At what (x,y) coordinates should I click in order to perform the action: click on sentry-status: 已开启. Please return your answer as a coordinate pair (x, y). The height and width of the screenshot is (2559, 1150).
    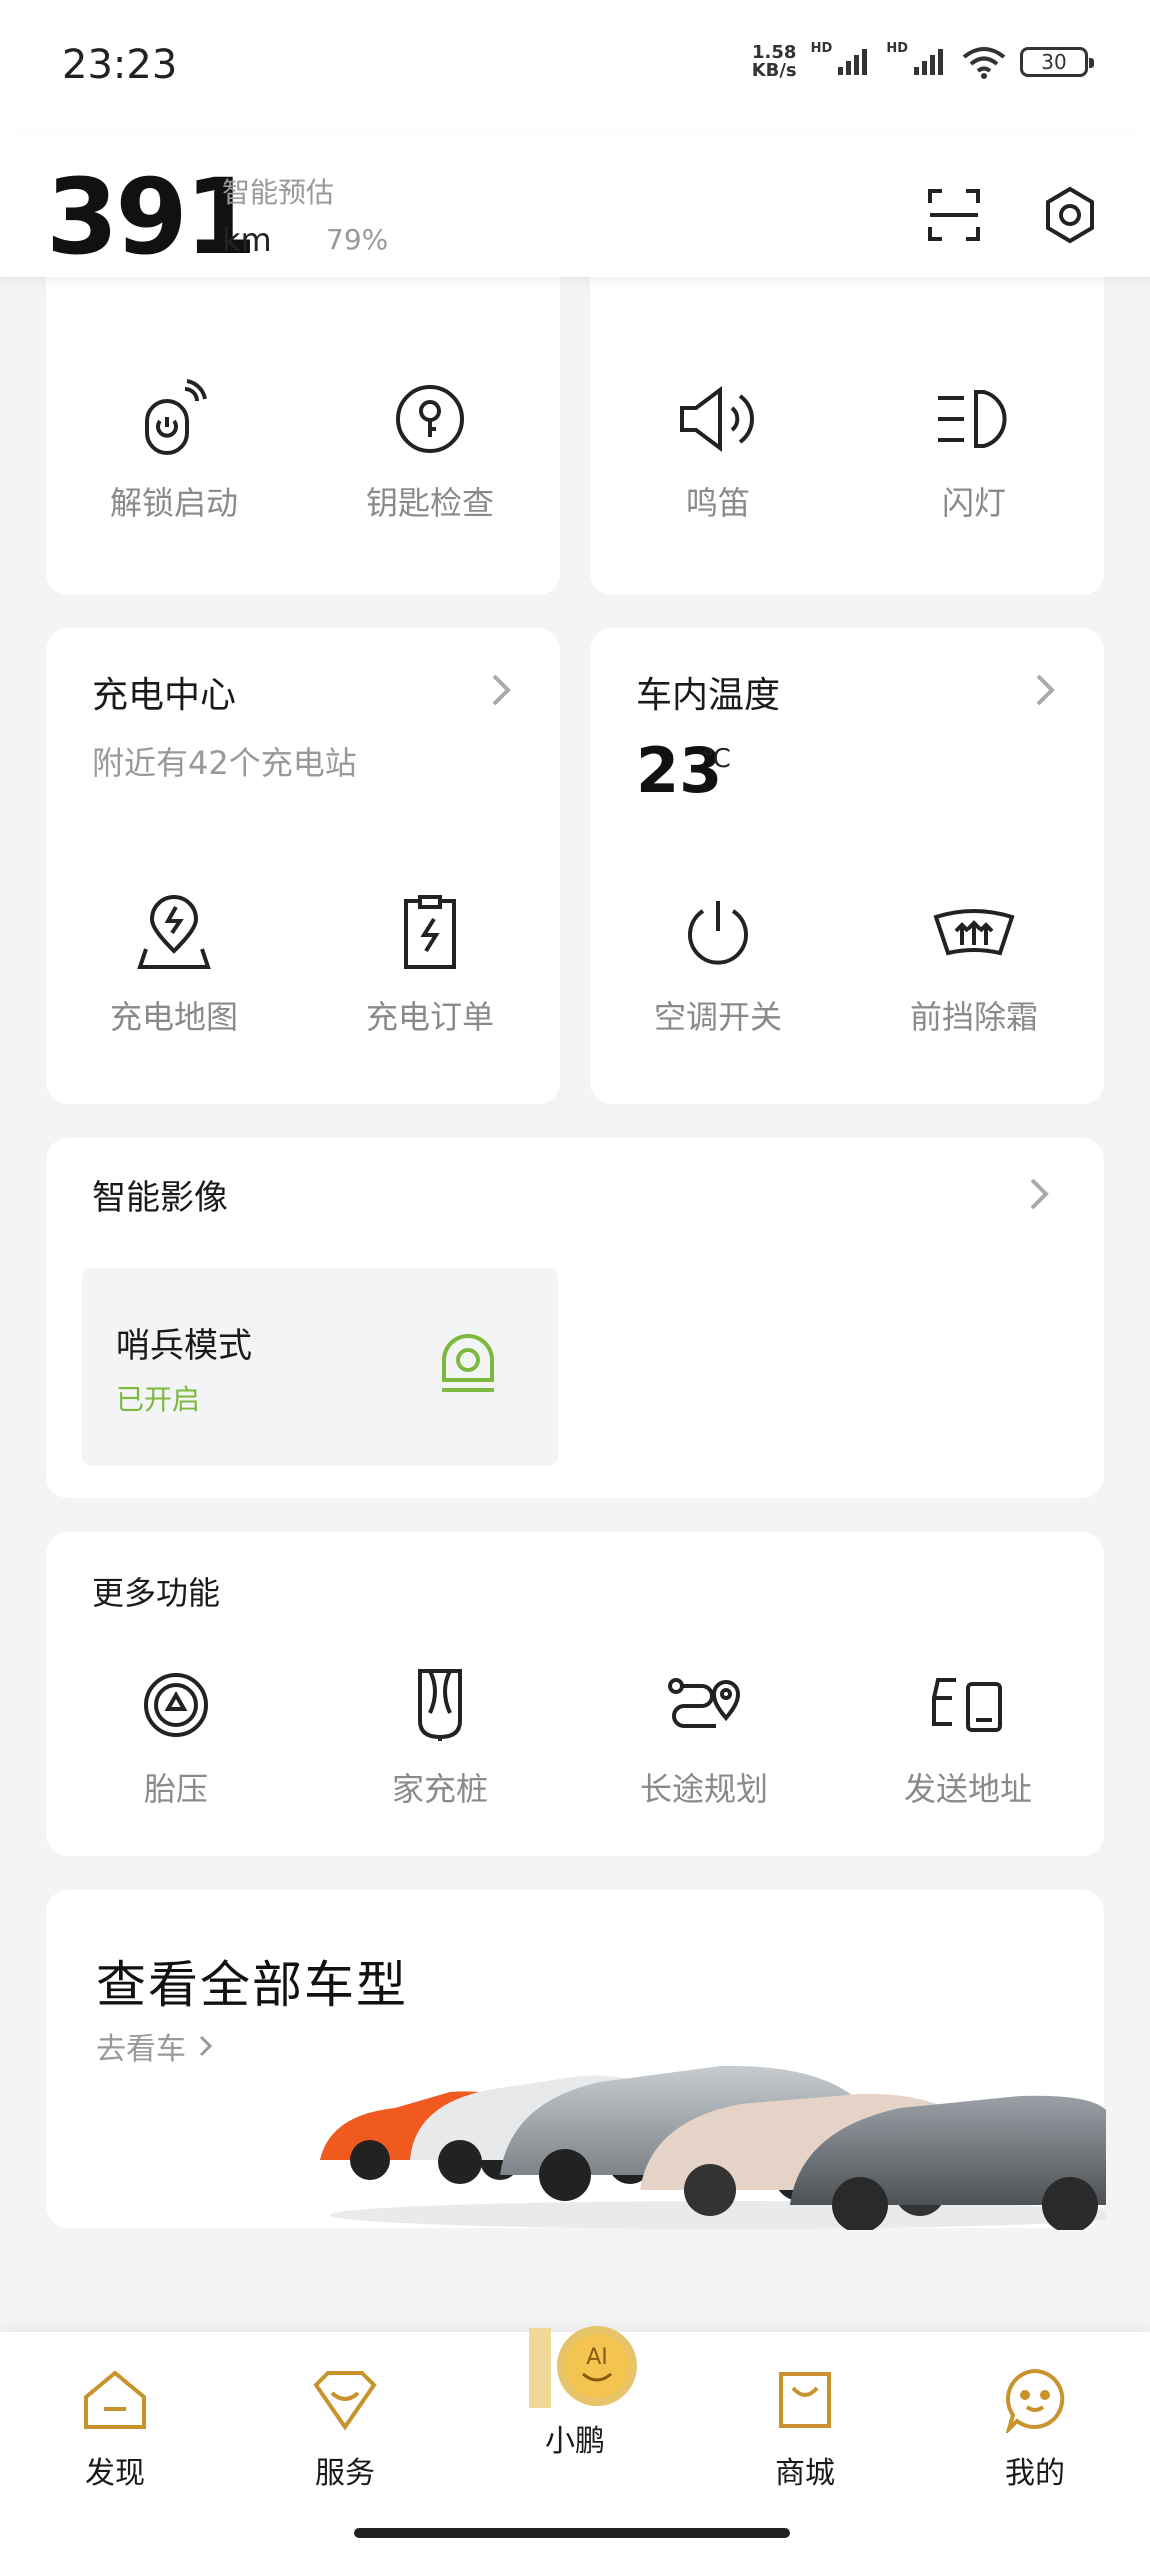
    Looking at the image, I should click on (158, 1399).